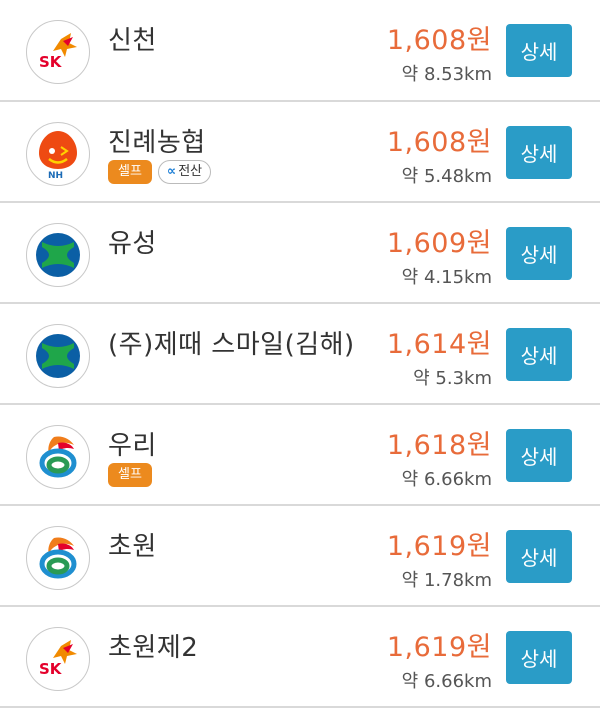  What do you see at coordinates (300, 152) in the screenshot?
I see `station-row: NH 진례농협 셀프 ∝ 전산 1,608원 약 5.48km 상세` at bounding box center [300, 152].